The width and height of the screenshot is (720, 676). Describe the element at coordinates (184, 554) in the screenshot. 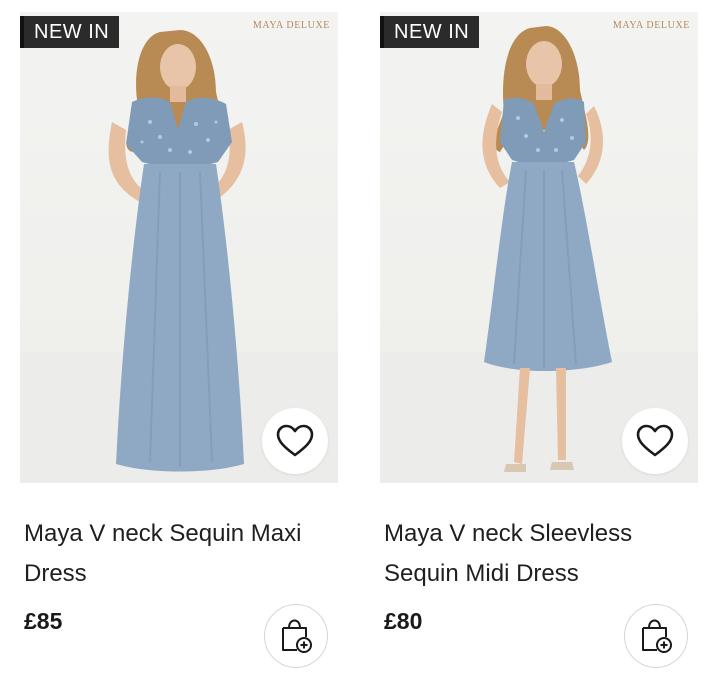

I see `product-title: Maya V neck Sequin Maxi Dress` at that location.